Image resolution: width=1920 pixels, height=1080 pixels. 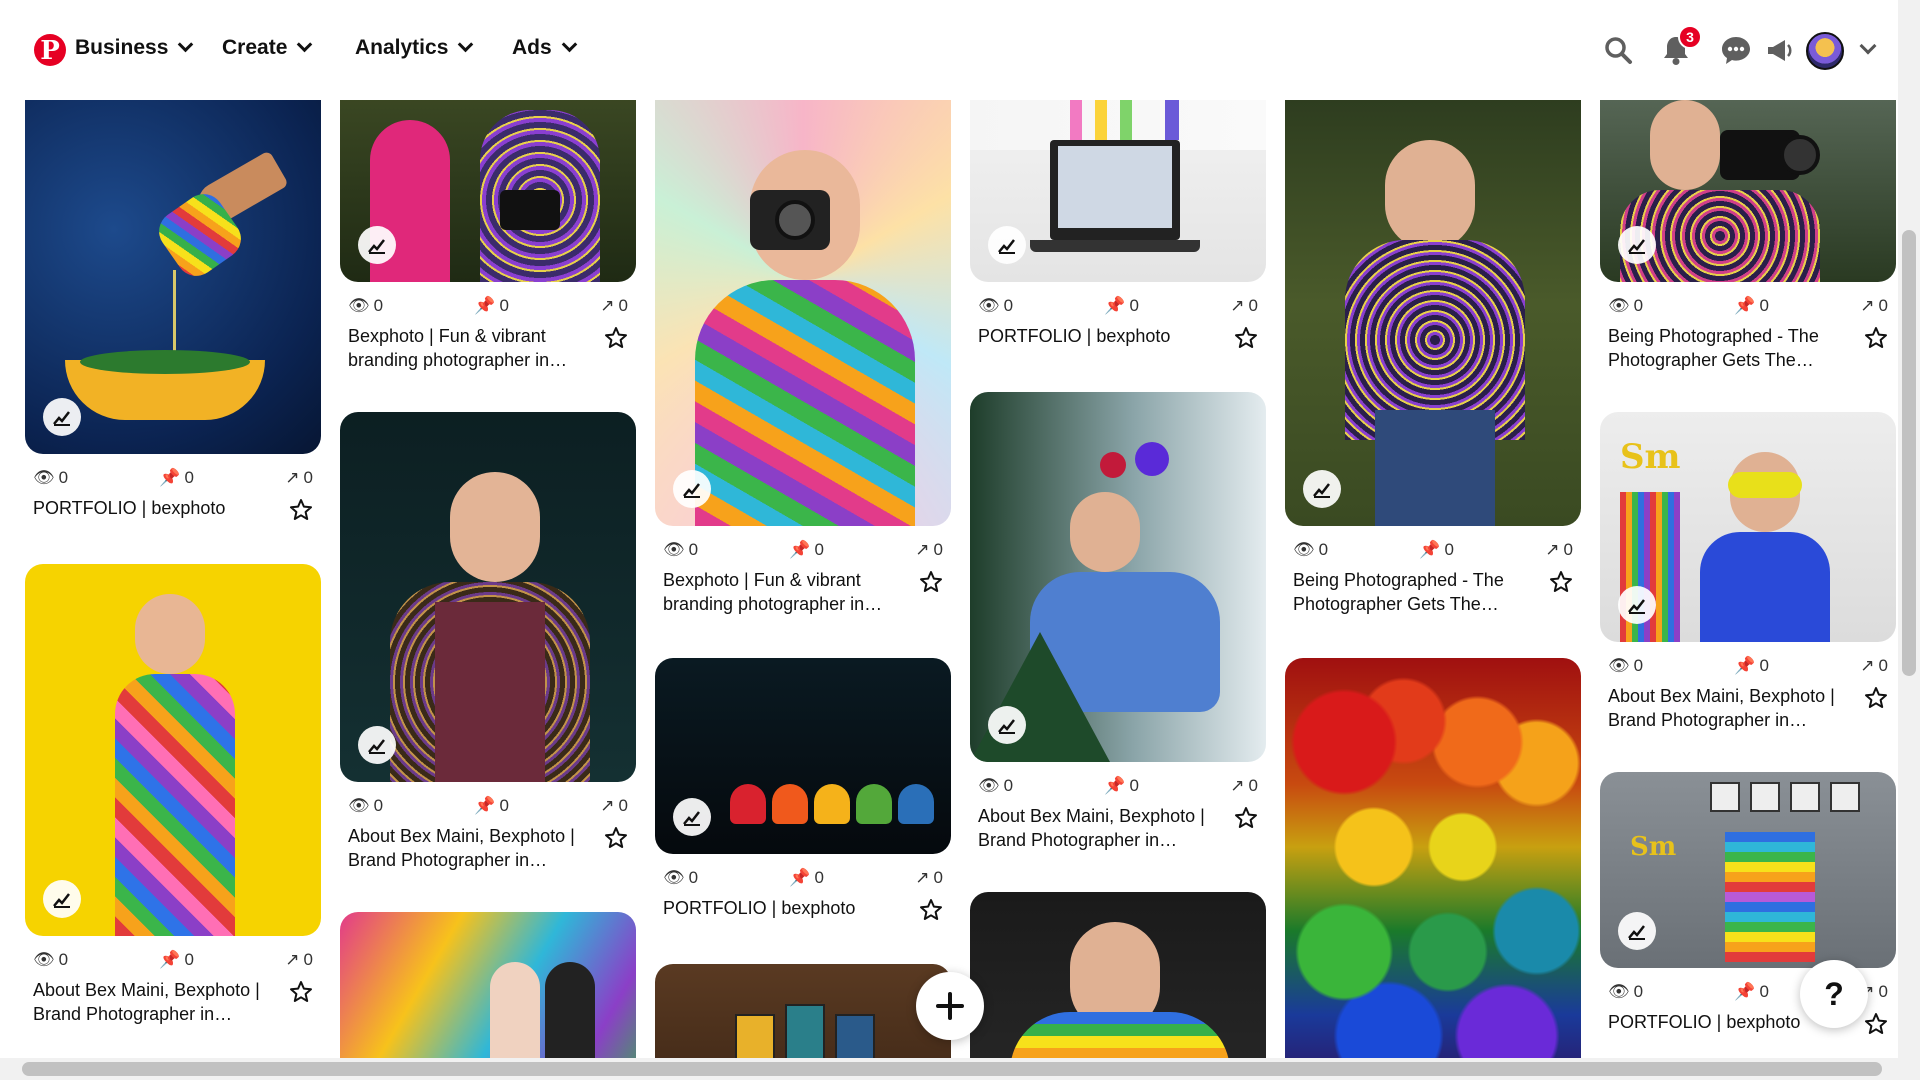 What do you see at coordinates (950, 1006) in the screenshot?
I see `create-pin-button` at bounding box center [950, 1006].